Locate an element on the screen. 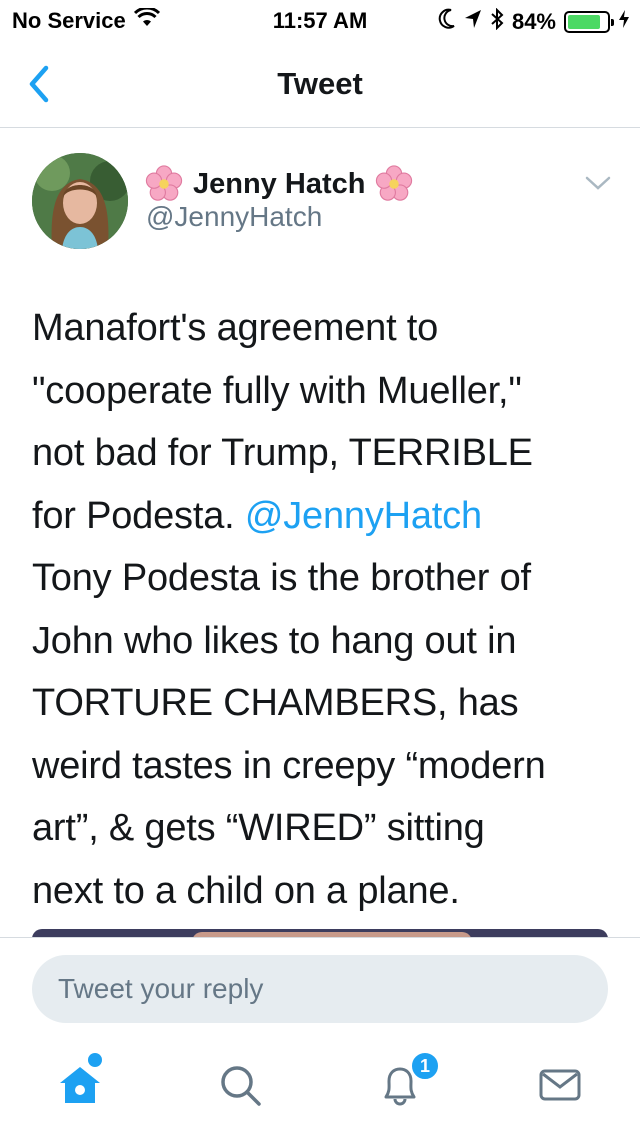 This screenshot has height=1136, width=640. bluetooth-icon is located at coordinates (497, 21).